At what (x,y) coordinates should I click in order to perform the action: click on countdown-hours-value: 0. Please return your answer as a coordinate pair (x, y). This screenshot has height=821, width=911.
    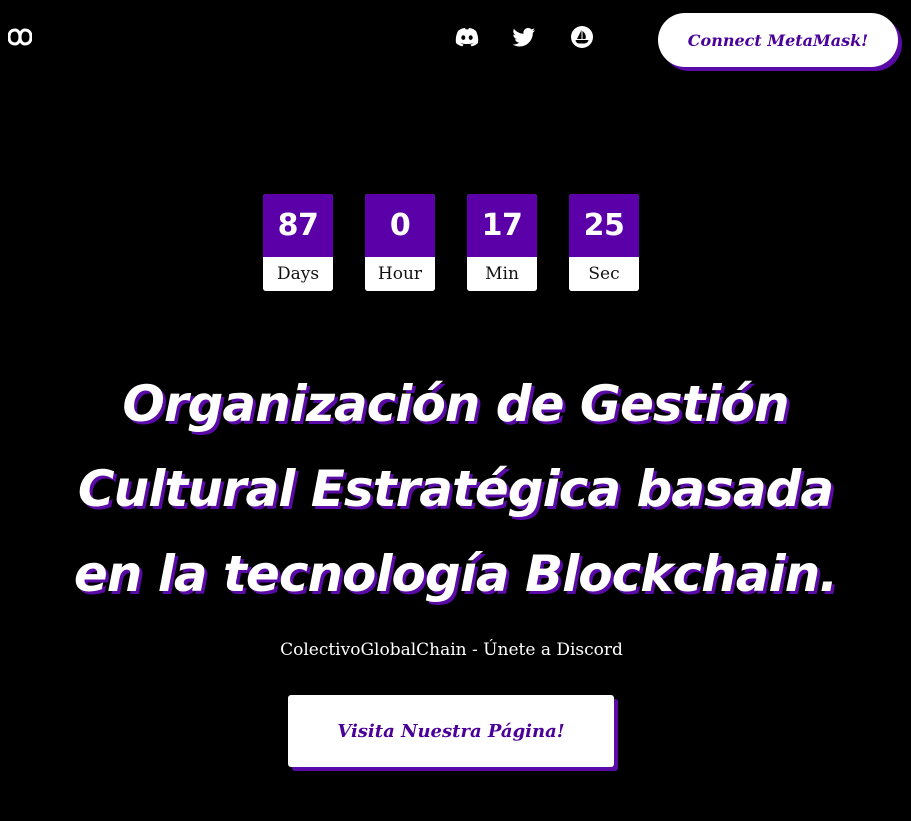
    Looking at the image, I should click on (400, 225).